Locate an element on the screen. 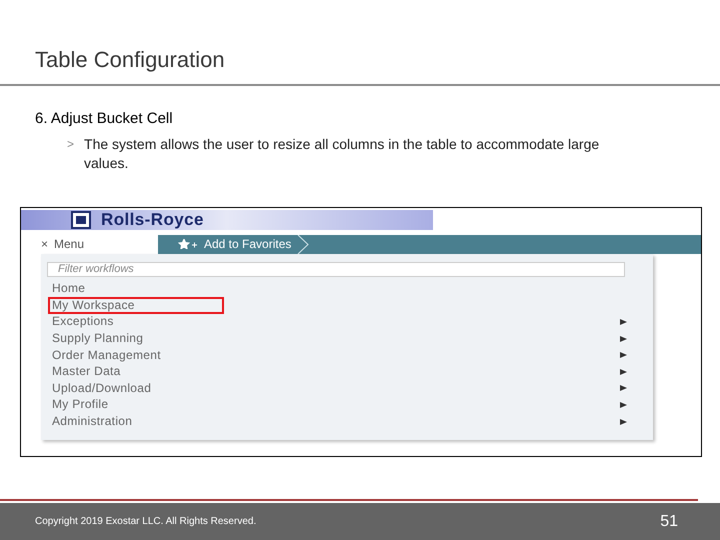  copyright-text: Copyright 2019 Exostar LLC. All Rights Reserved. is located at coordinates (145, 522).